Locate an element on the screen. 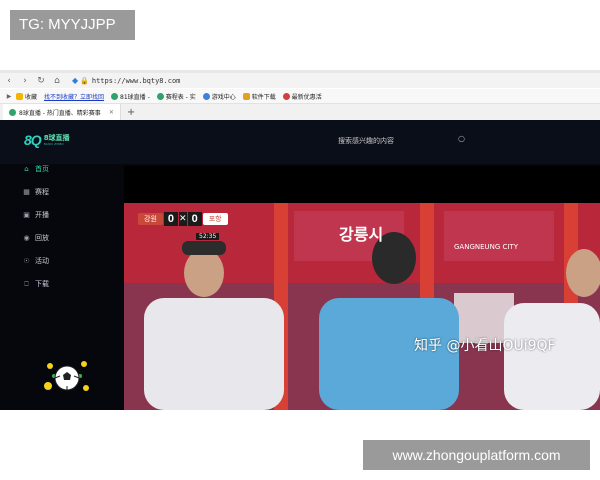 The height and width of the screenshot is (480, 600). bookmark-item: 81球直播 - is located at coordinates (130, 96).